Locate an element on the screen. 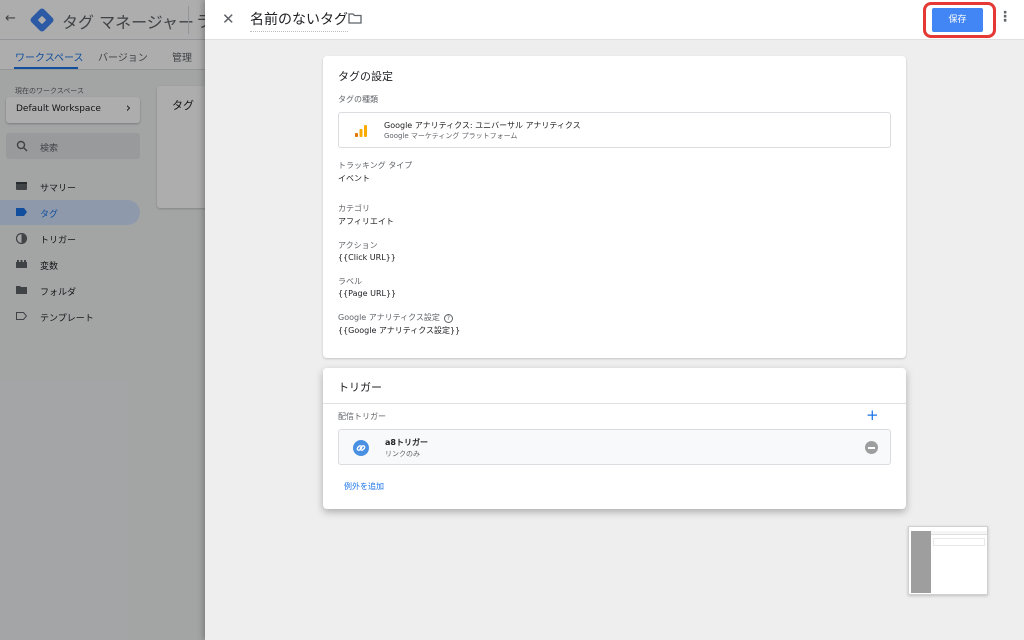 Image resolution: width=1024 pixels, height=640 pixels. ga-settings-value: {{Google アナリティクス設定}} is located at coordinates (399, 330).